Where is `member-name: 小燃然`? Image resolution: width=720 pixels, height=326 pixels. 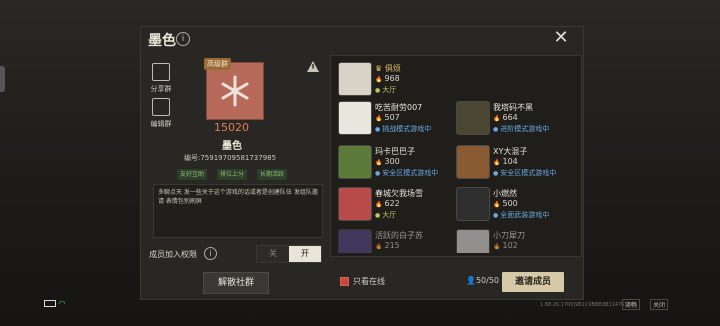 member-name: 小燃然 is located at coordinates (505, 193).